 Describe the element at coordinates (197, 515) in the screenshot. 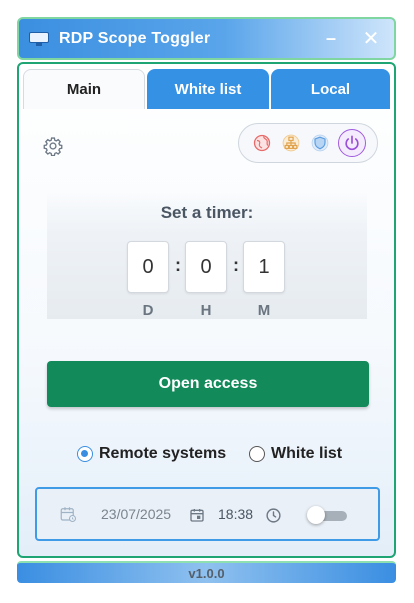

I see `calendar-icon` at that location.